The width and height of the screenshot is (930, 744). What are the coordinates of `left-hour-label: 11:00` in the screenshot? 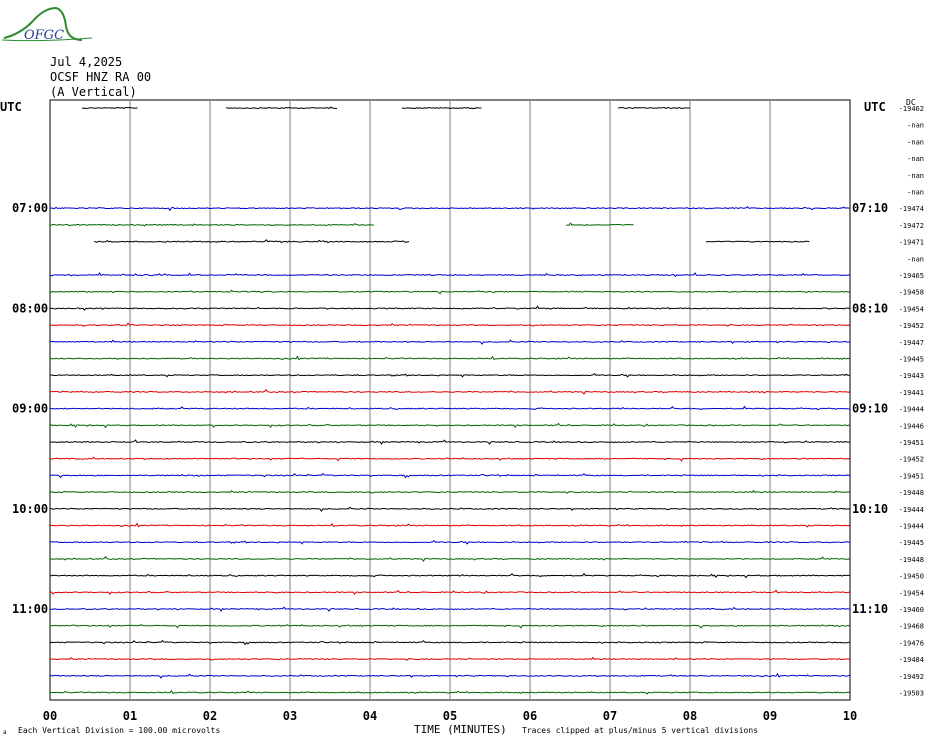 It's located at (30, 609).